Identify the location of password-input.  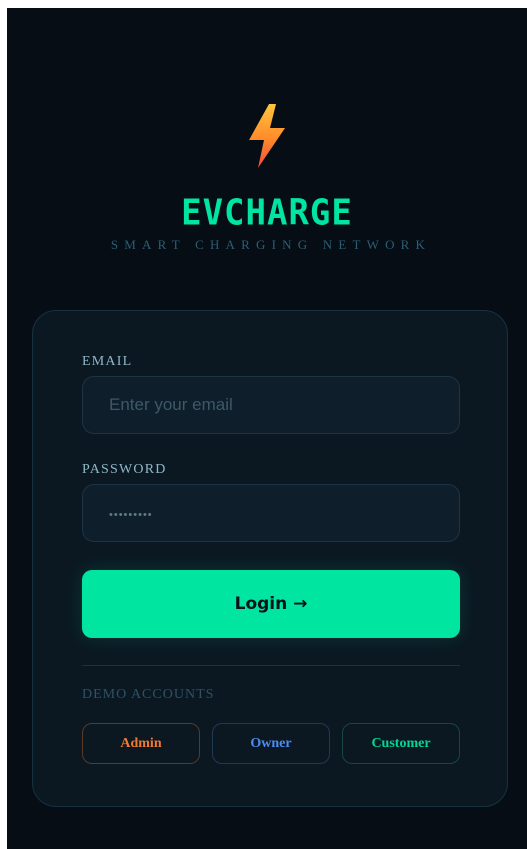
(271, 513).